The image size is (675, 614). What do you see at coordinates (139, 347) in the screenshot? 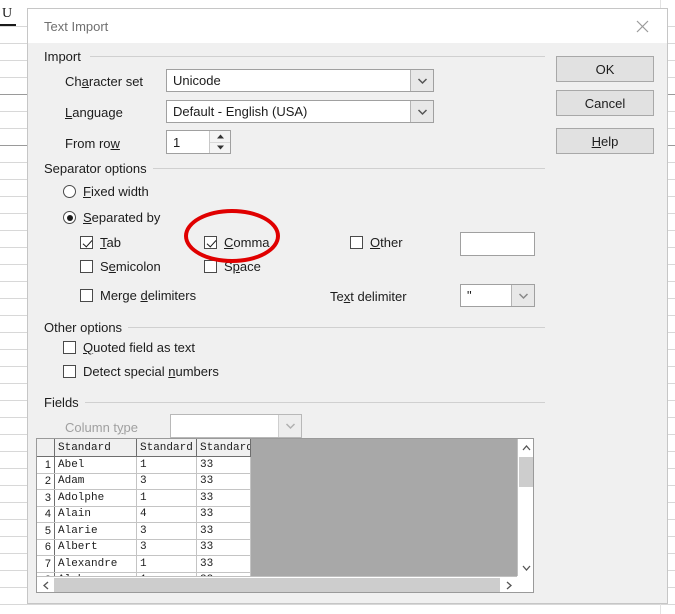
I see `quoted-field-as-text-label: Quoted field as text` at bounding box center [139, 347].